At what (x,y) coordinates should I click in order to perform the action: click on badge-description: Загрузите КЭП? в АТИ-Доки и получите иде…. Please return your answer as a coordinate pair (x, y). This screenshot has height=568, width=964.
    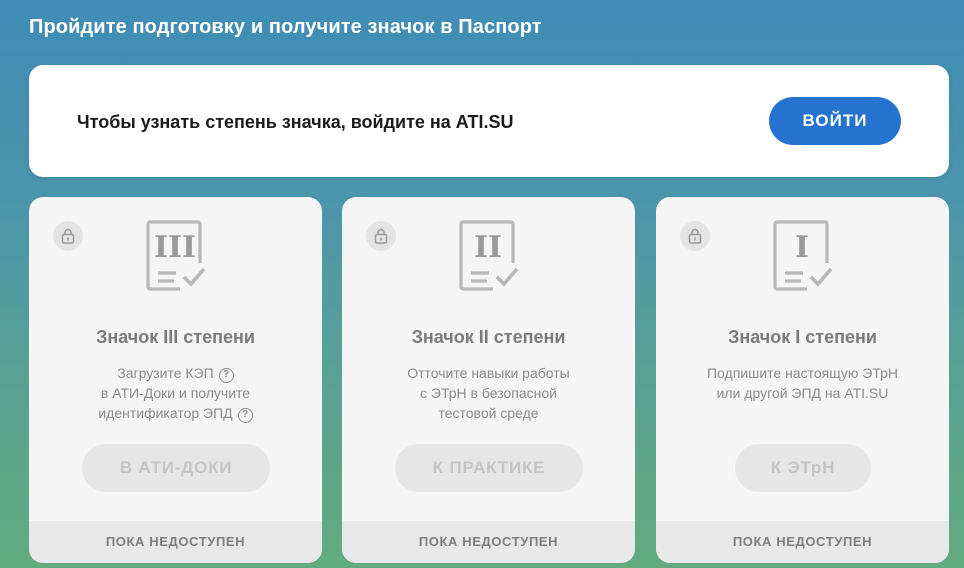
    Looking at the image, I should click on (175, 393).